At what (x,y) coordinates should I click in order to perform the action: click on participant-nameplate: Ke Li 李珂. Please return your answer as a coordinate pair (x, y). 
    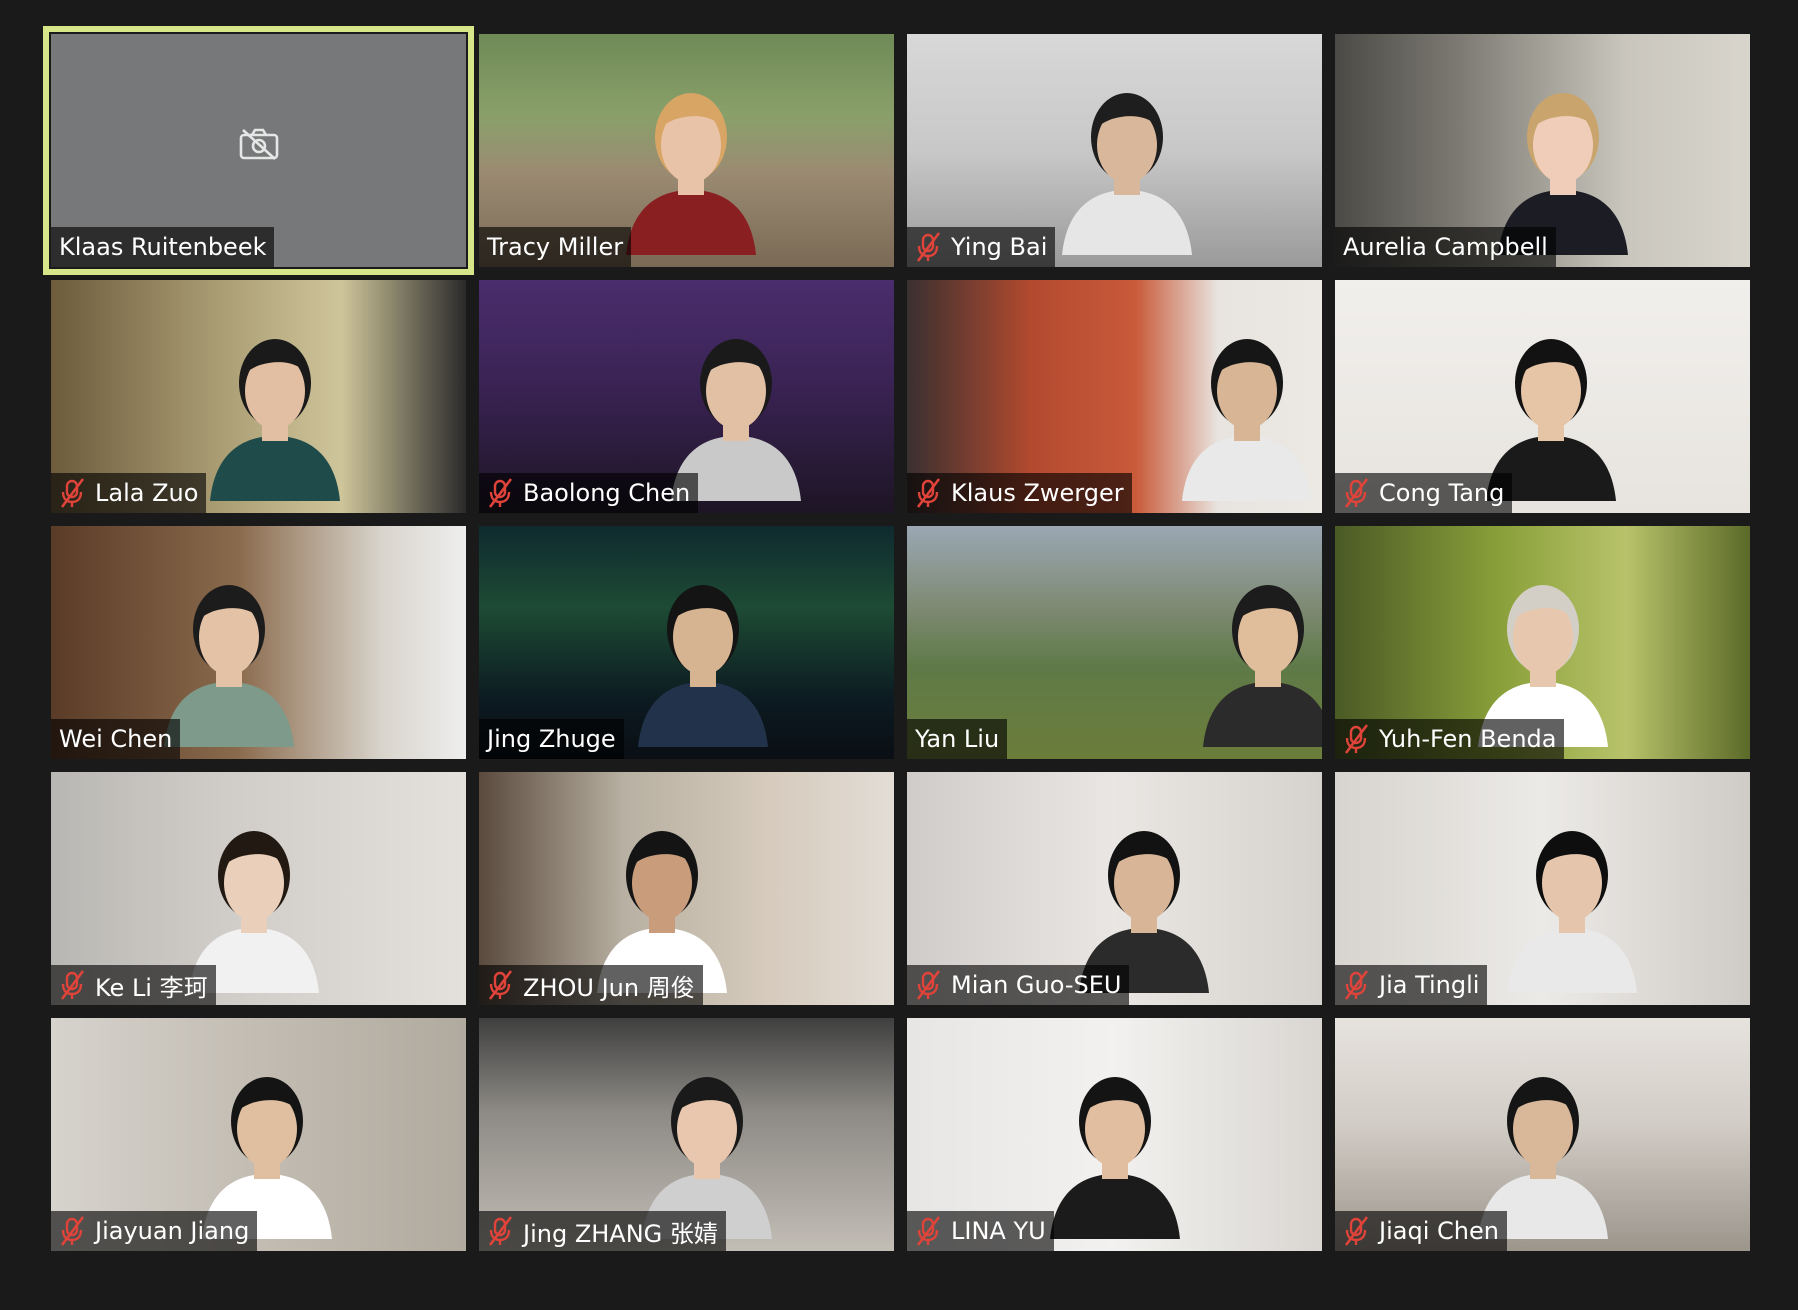
    Looking at the image, I should click on (133, 985).